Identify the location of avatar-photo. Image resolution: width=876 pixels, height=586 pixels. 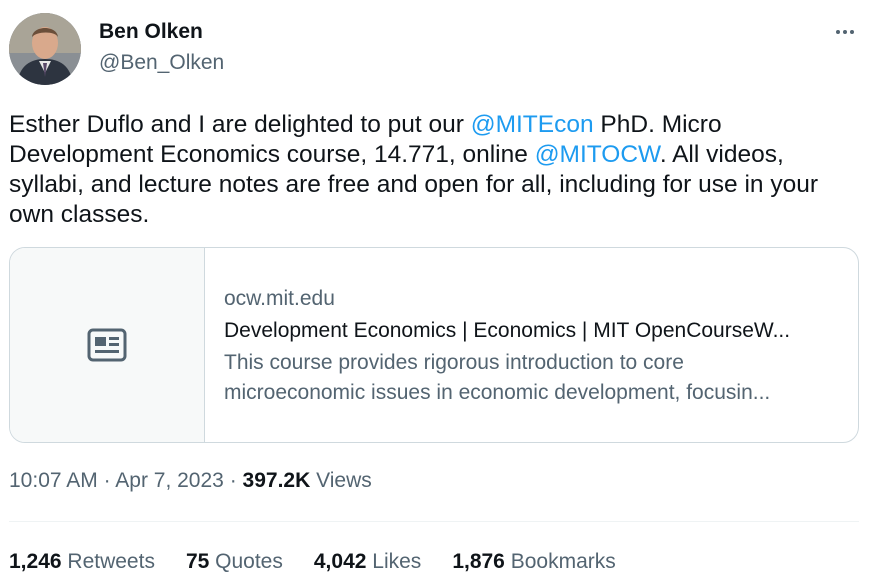
(45, 49).